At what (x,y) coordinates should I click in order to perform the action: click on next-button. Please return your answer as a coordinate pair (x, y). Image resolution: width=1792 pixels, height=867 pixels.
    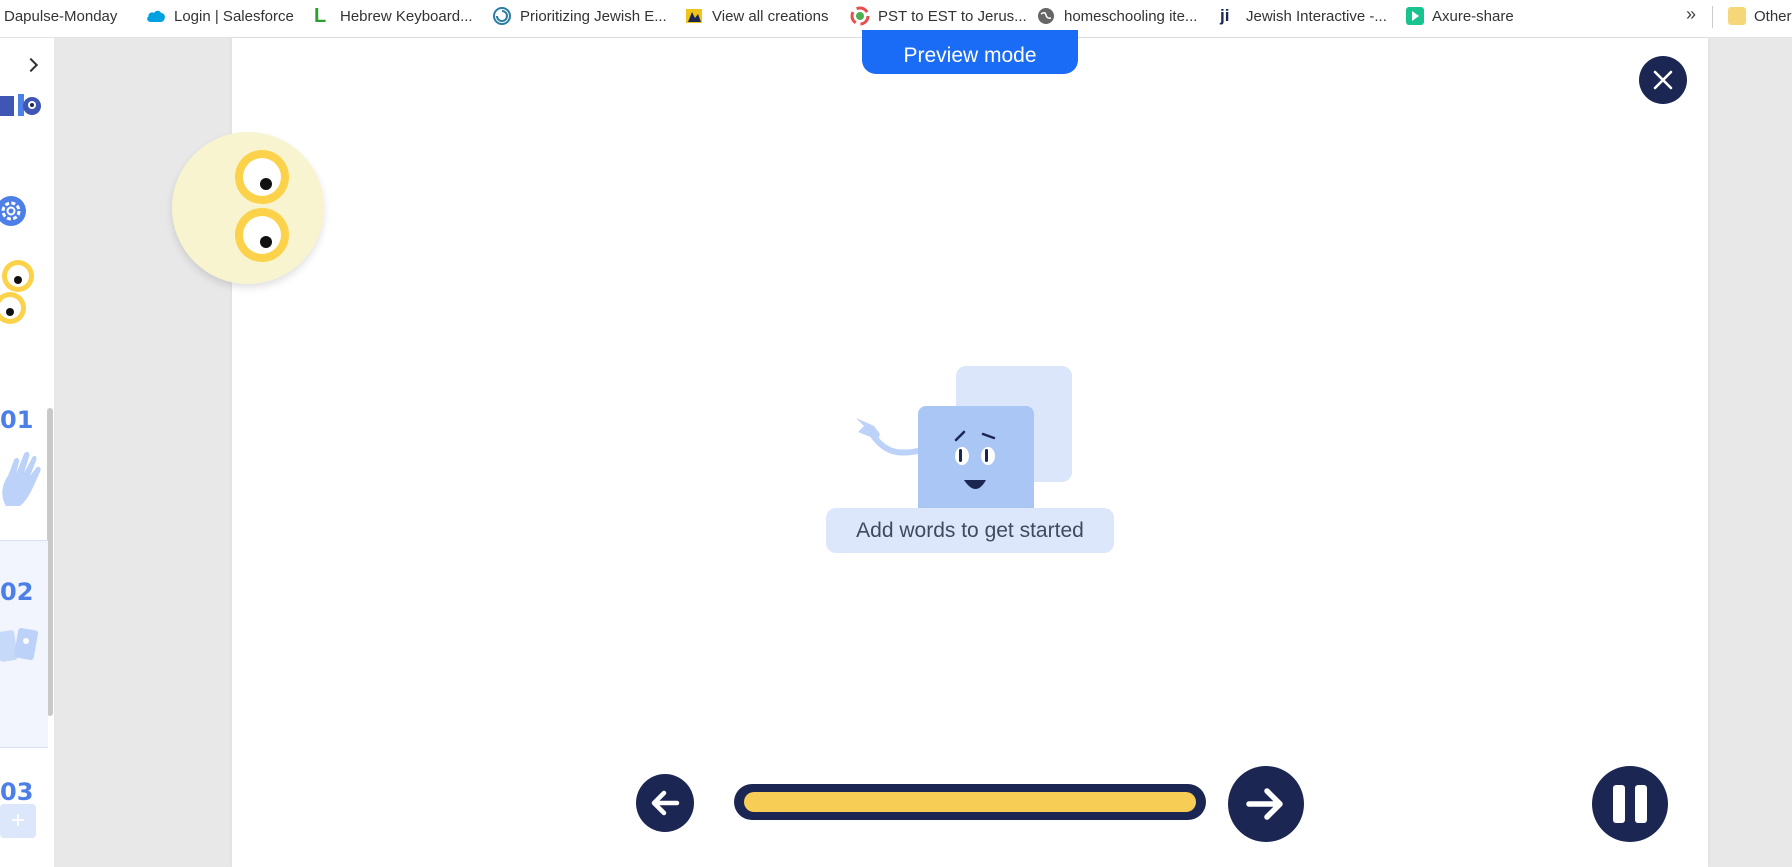
    Looking at the image, I should click on (1266, 804).